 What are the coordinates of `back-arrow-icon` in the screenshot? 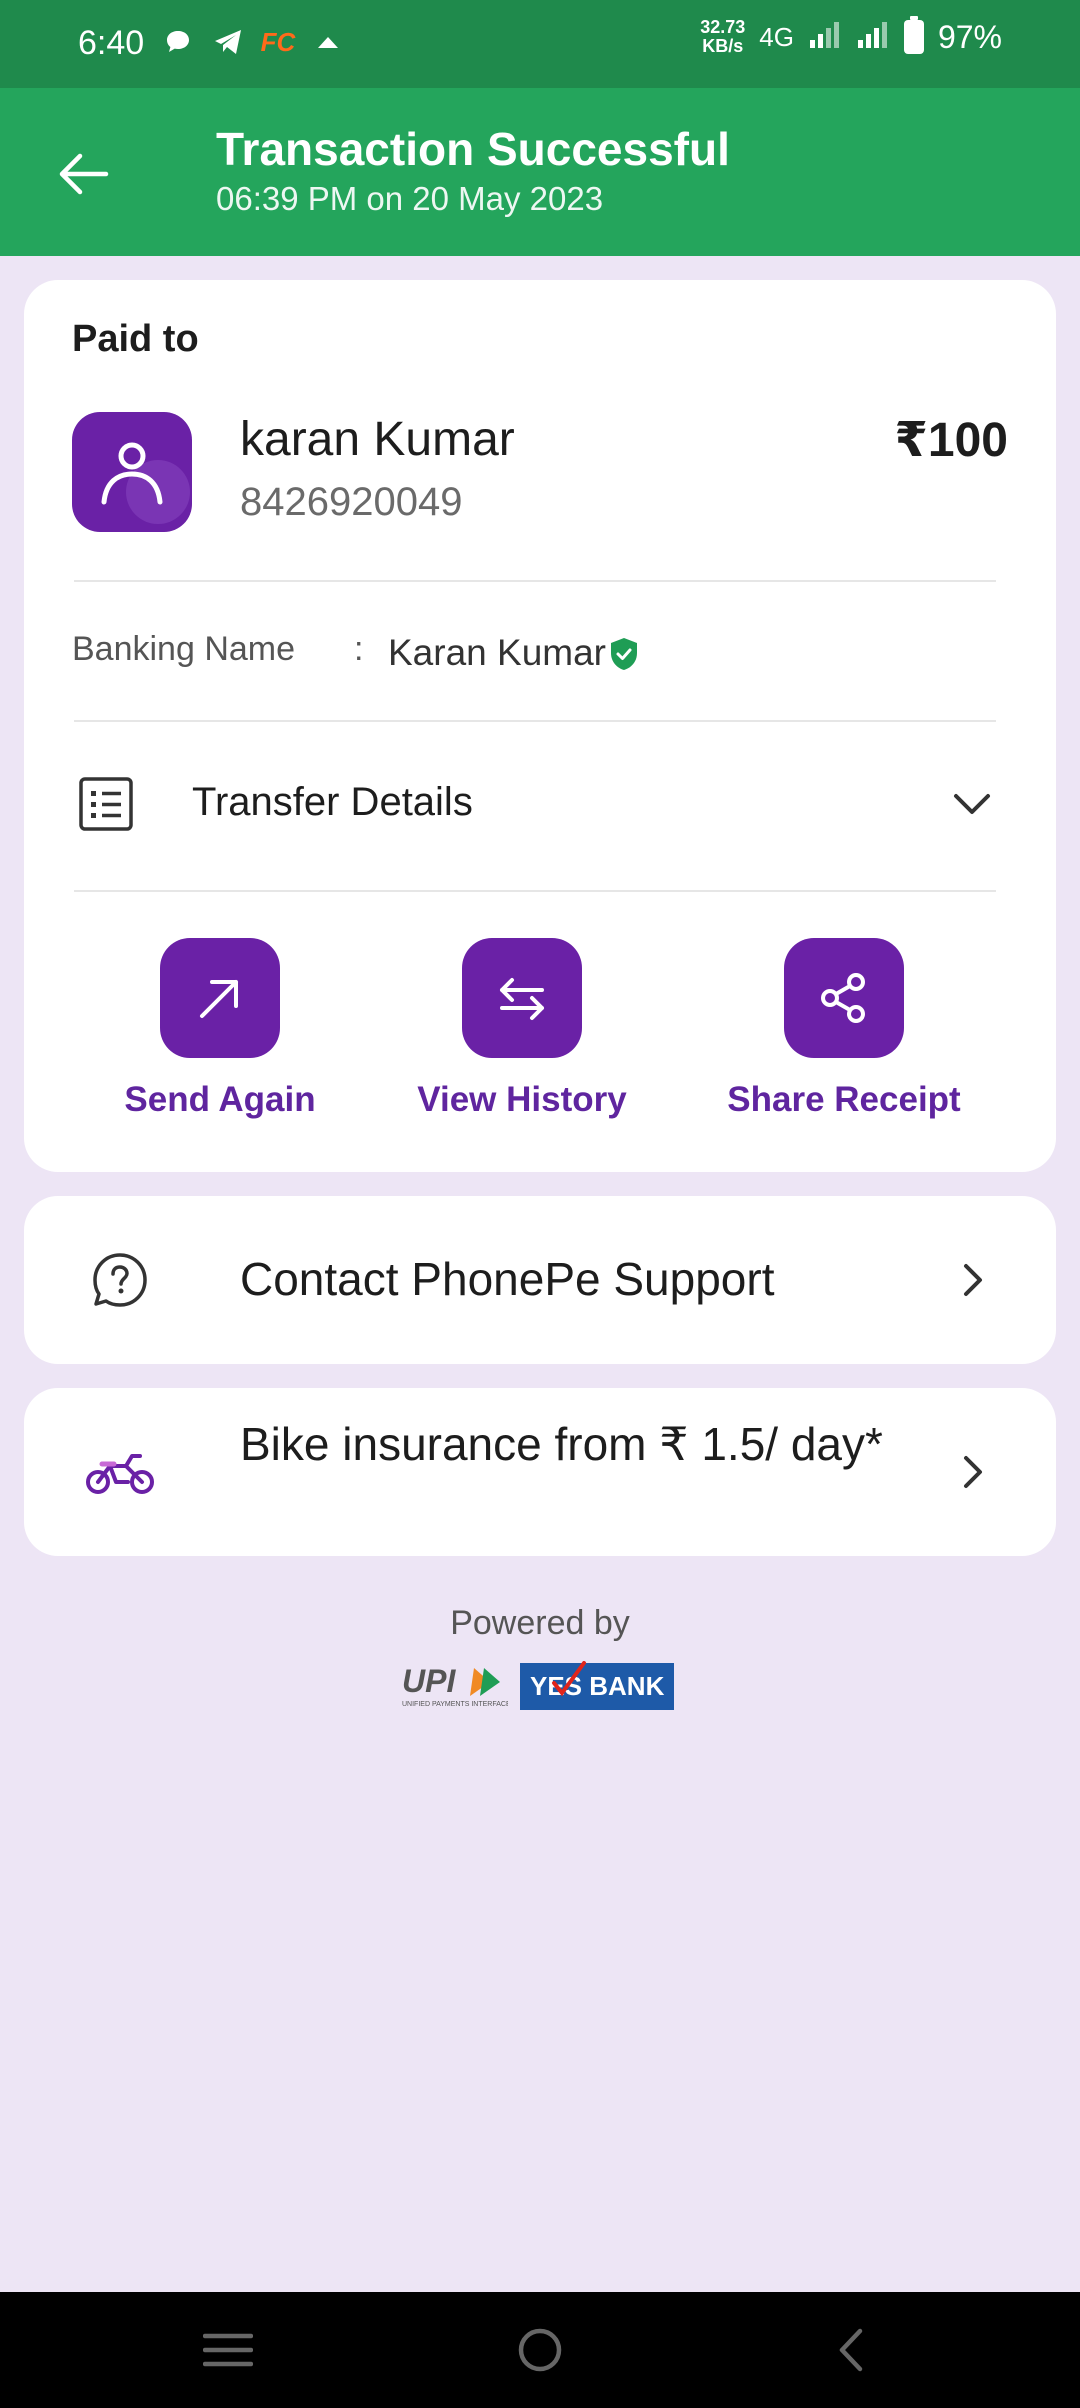 It's located at (84, 174).